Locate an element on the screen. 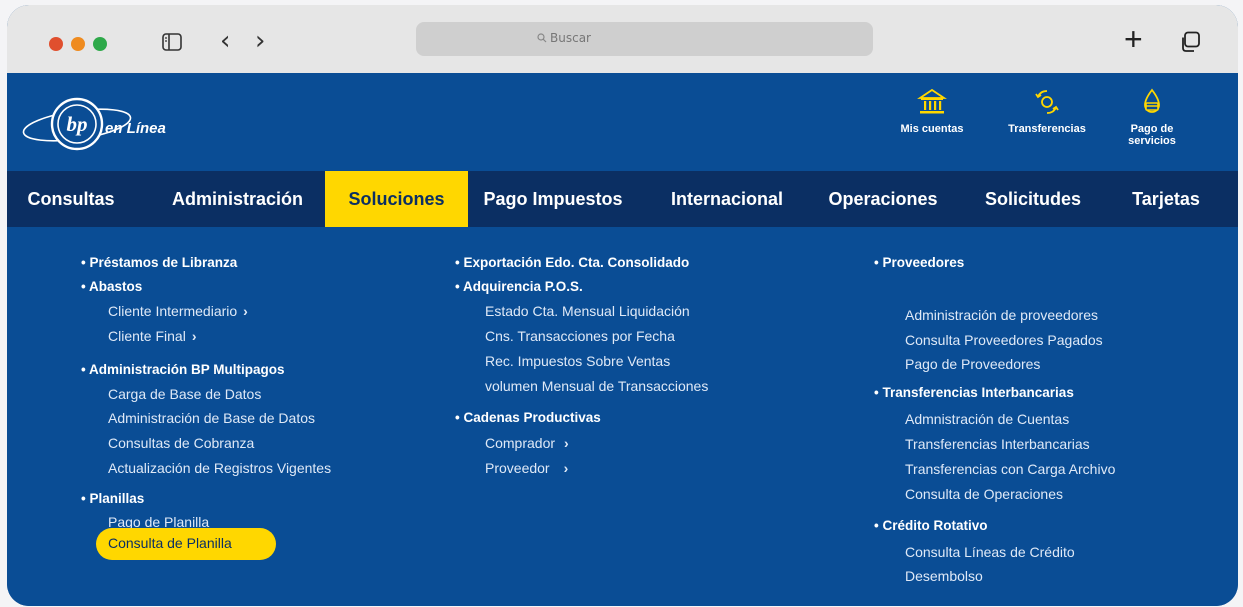 The height and width of the screenshot is (607, 1243). menu-link-administracion-proveedores: Administración de proveedores is located at coordinates (1001, 315).